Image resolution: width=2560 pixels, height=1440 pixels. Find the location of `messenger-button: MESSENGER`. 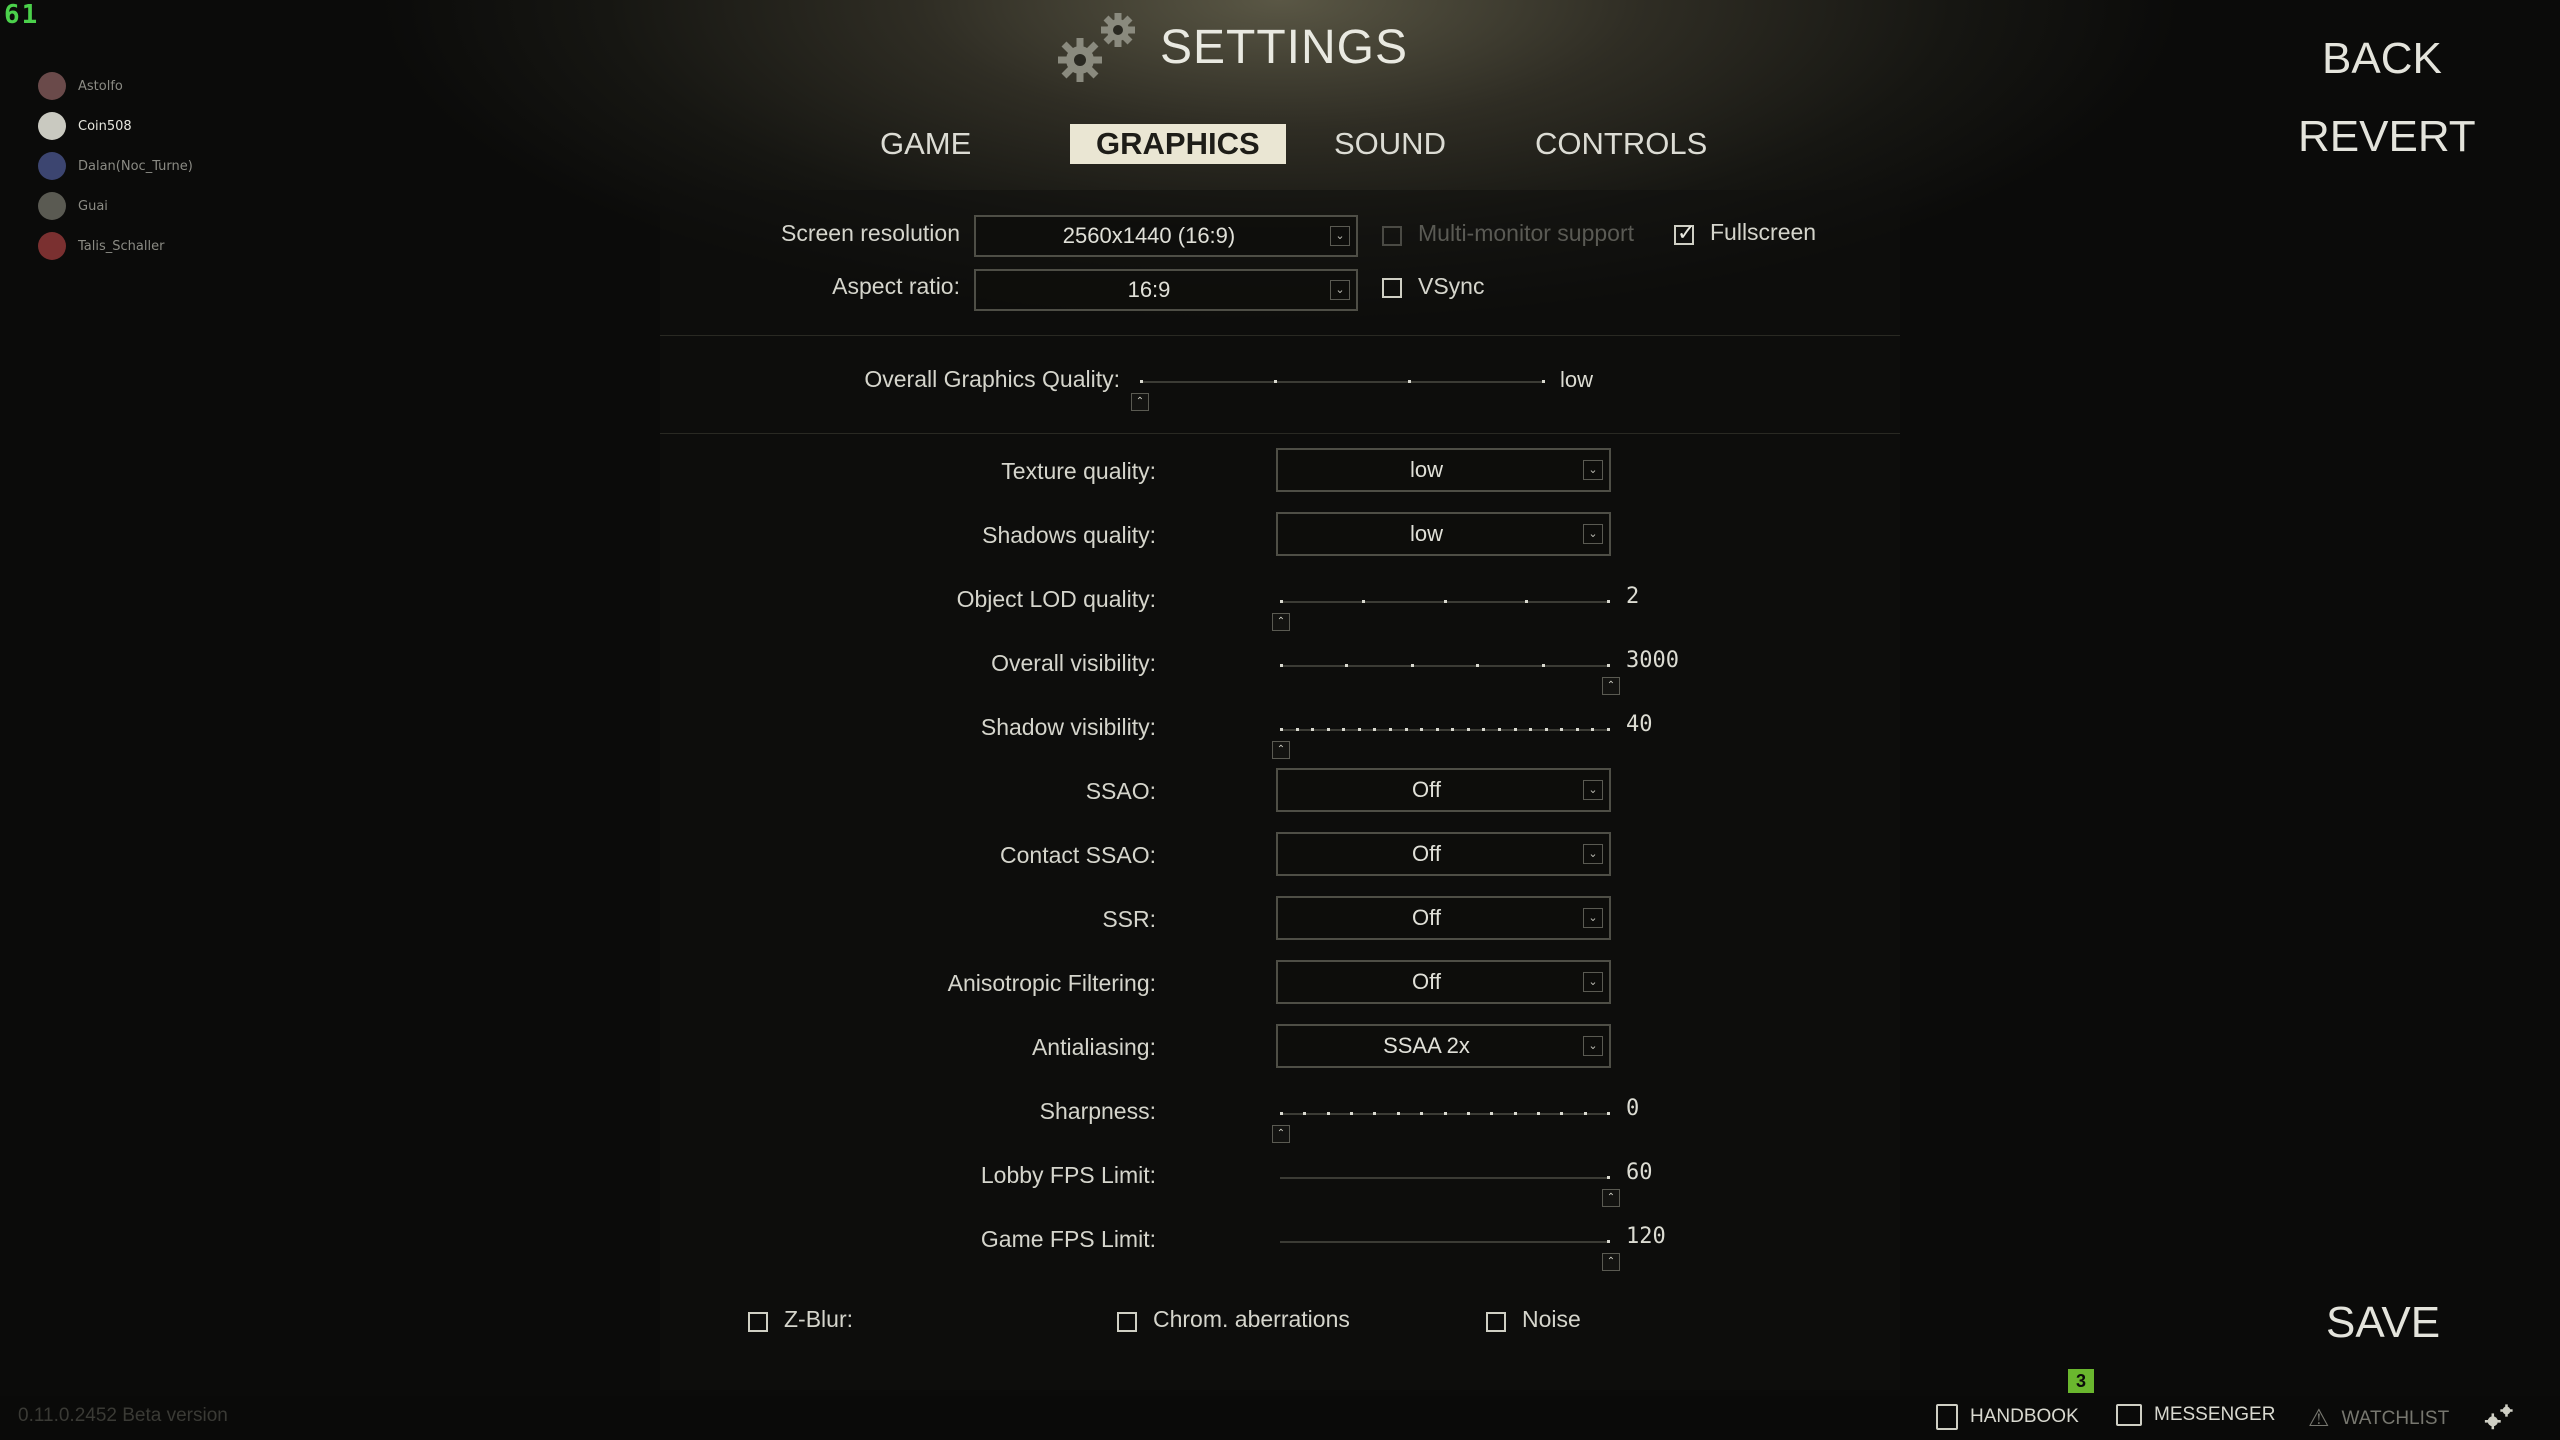

messenger-button: MESSENGER is located at coordinates (2195, 1415).